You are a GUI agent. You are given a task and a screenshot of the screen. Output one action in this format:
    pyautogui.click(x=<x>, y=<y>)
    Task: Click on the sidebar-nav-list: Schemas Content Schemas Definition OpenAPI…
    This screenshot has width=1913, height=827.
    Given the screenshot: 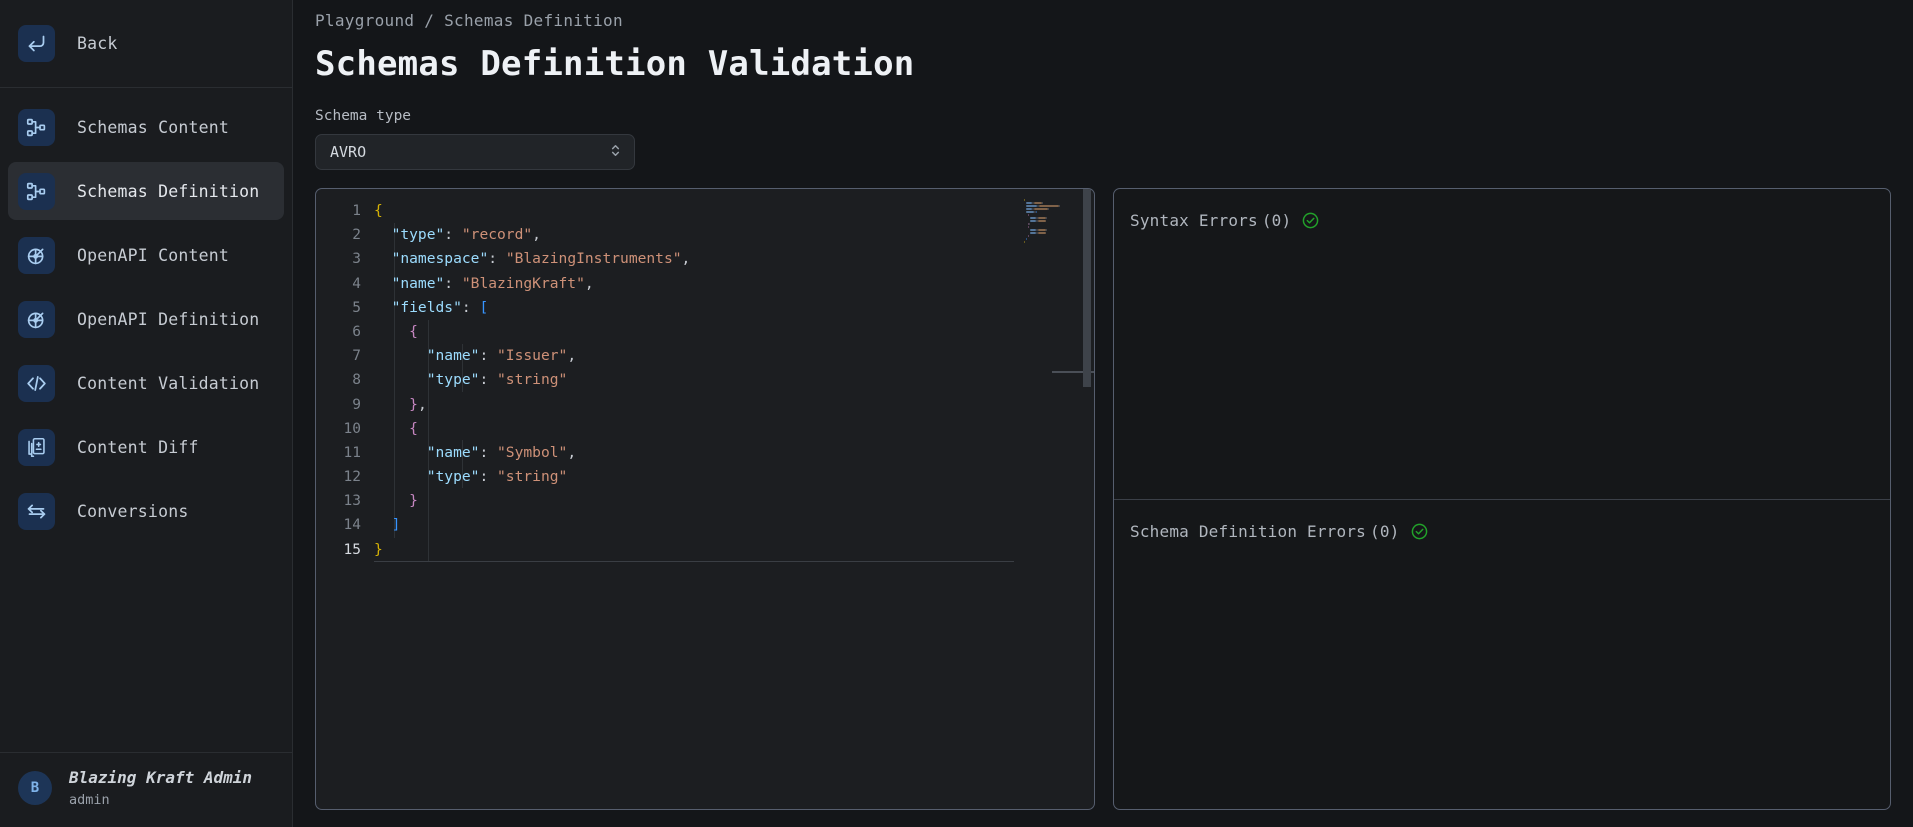 What is the action you would take?
    pyautogui.click(x=146, y=319)
    